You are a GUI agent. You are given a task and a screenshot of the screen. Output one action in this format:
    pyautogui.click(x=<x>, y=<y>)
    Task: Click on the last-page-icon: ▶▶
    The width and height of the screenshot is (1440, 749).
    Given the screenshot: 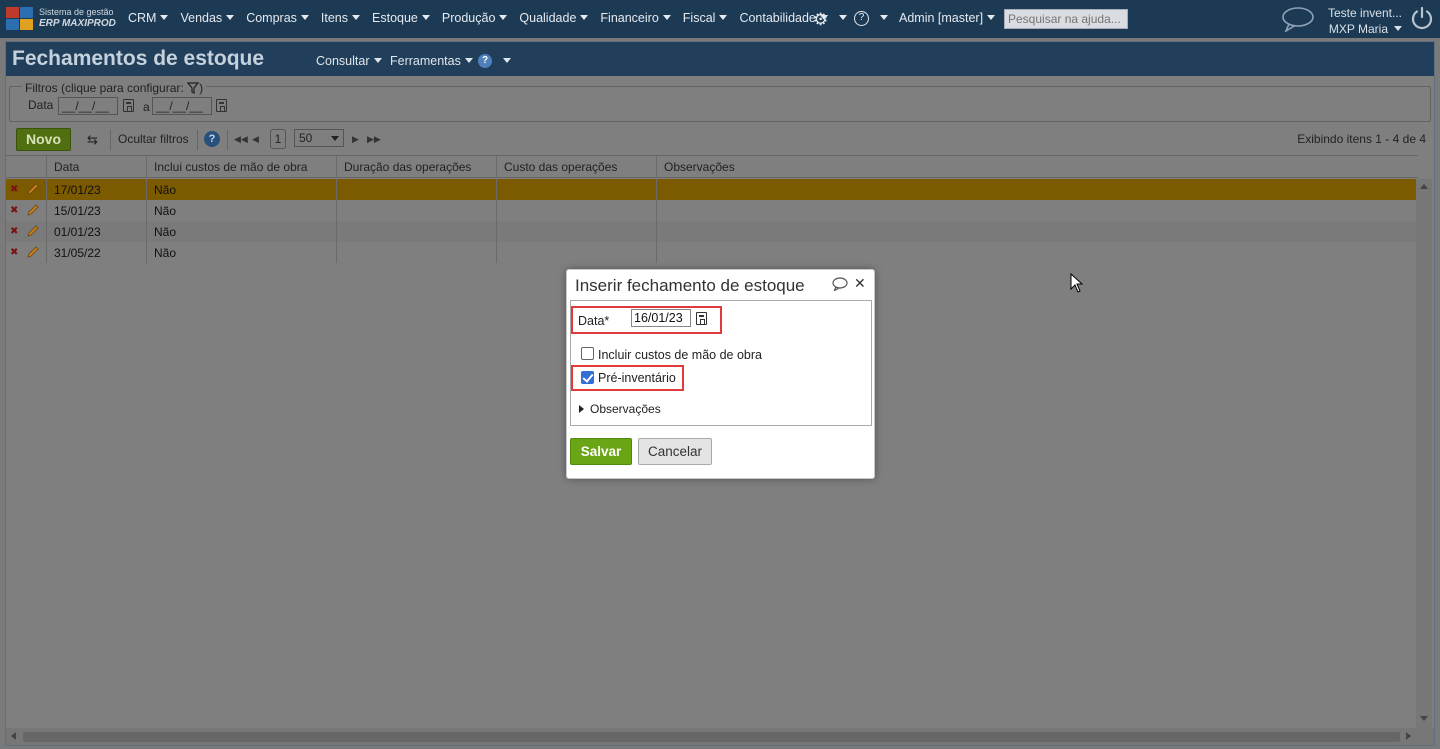 What is the action you would take?
    pyautogui.click(x=374, y=139)
    